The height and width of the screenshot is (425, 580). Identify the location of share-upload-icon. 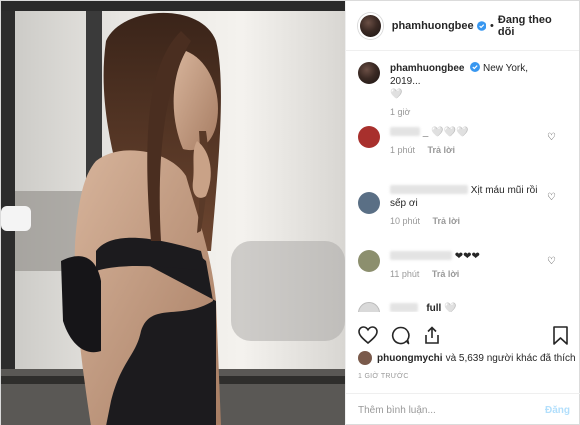
(432, 335).